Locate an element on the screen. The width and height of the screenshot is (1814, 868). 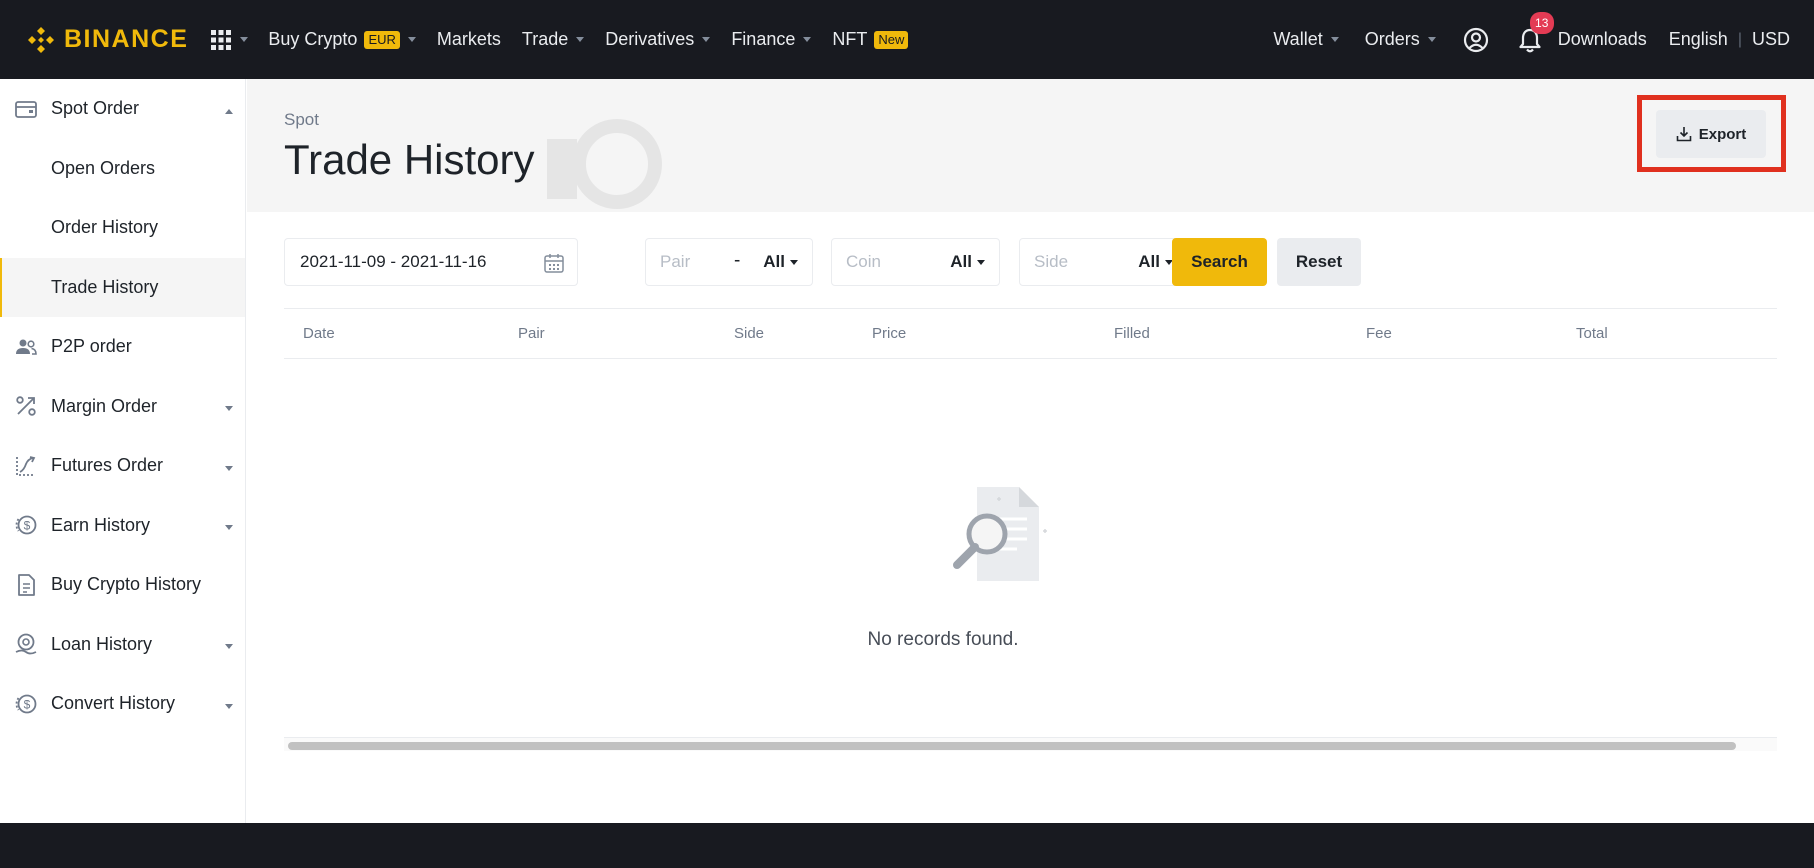
nav-derivatives: Derivatives is located at coordinates (658, 39).